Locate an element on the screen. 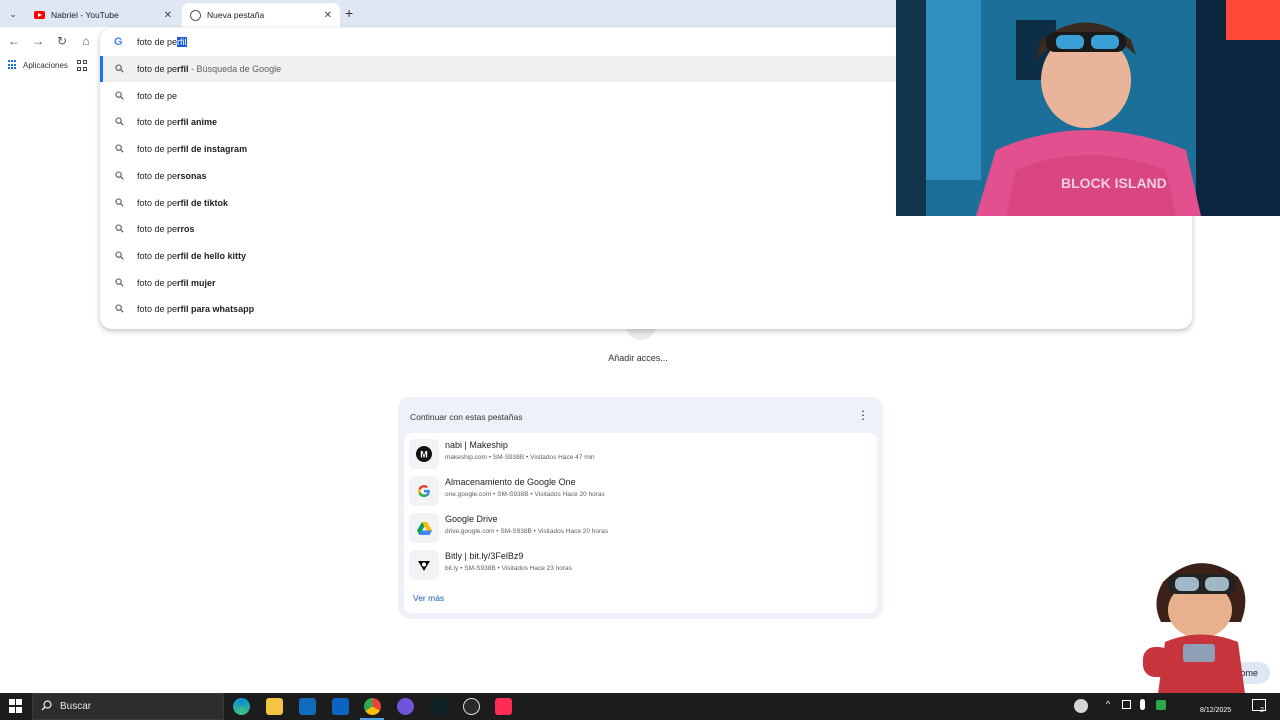  suggestion-completion: rros is located at coordinates (186, 229).